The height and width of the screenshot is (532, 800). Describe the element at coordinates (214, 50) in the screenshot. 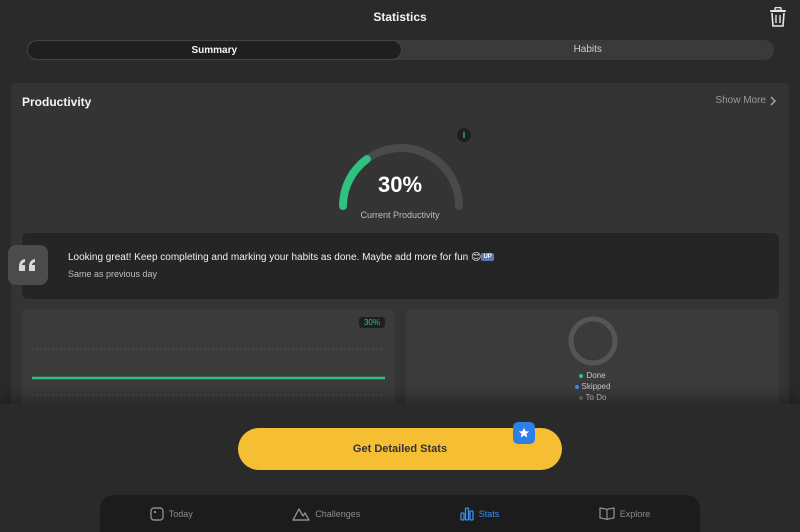

I see `tab-summary: Summary` at that location.